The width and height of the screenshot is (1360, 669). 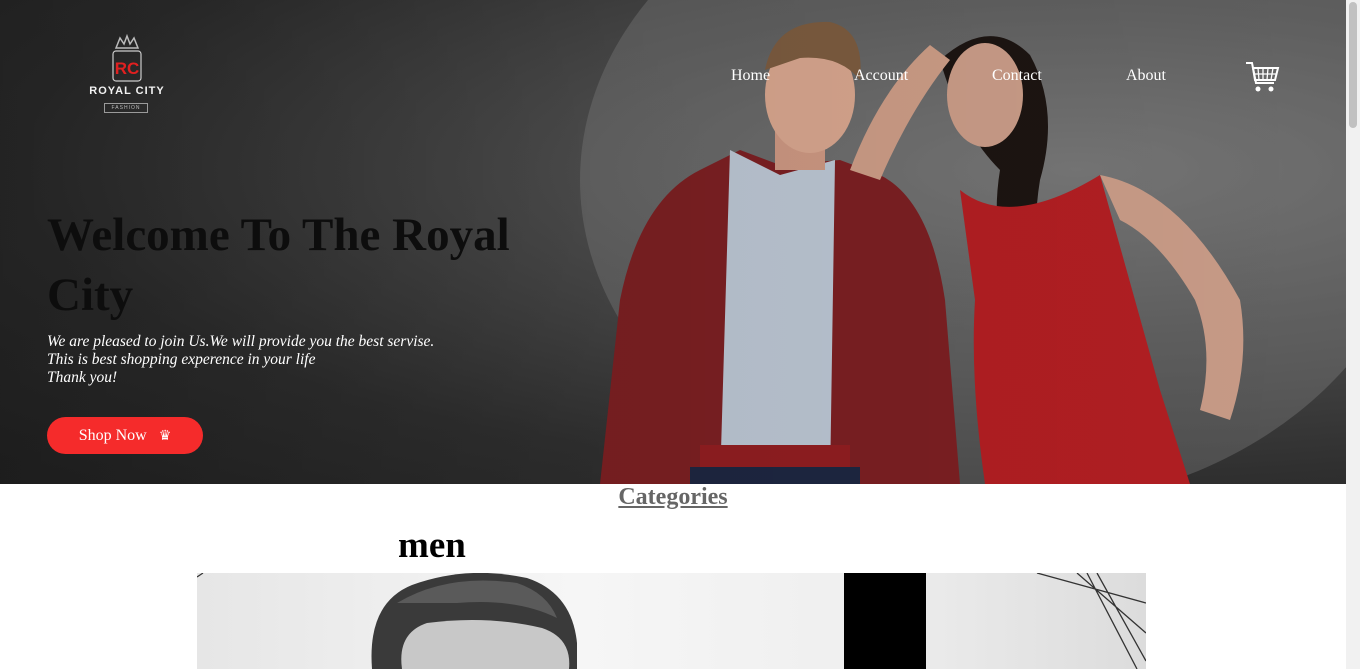 I want to click on men-photo, so click(x=671, y=621).